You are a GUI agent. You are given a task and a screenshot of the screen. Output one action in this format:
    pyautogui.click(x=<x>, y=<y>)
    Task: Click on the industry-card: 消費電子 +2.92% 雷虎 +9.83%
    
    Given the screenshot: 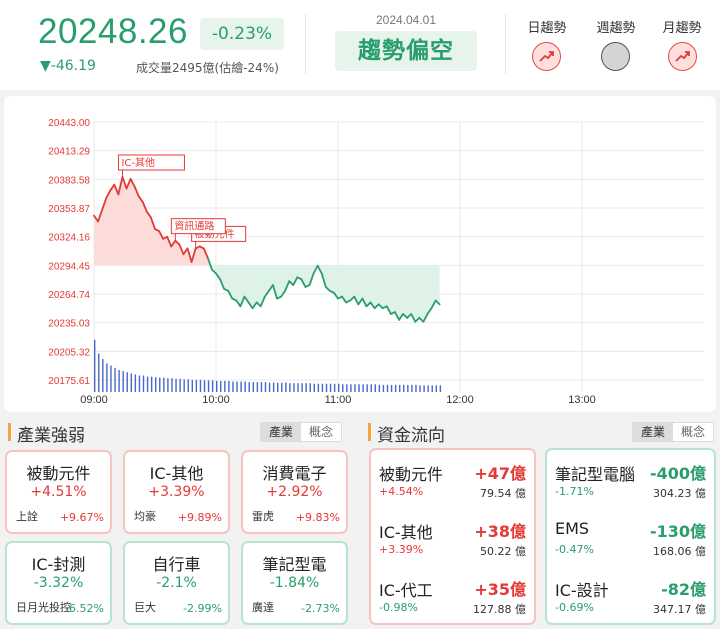 What is the action you would take?
    pyautogui.click(x=294, y=492)
    